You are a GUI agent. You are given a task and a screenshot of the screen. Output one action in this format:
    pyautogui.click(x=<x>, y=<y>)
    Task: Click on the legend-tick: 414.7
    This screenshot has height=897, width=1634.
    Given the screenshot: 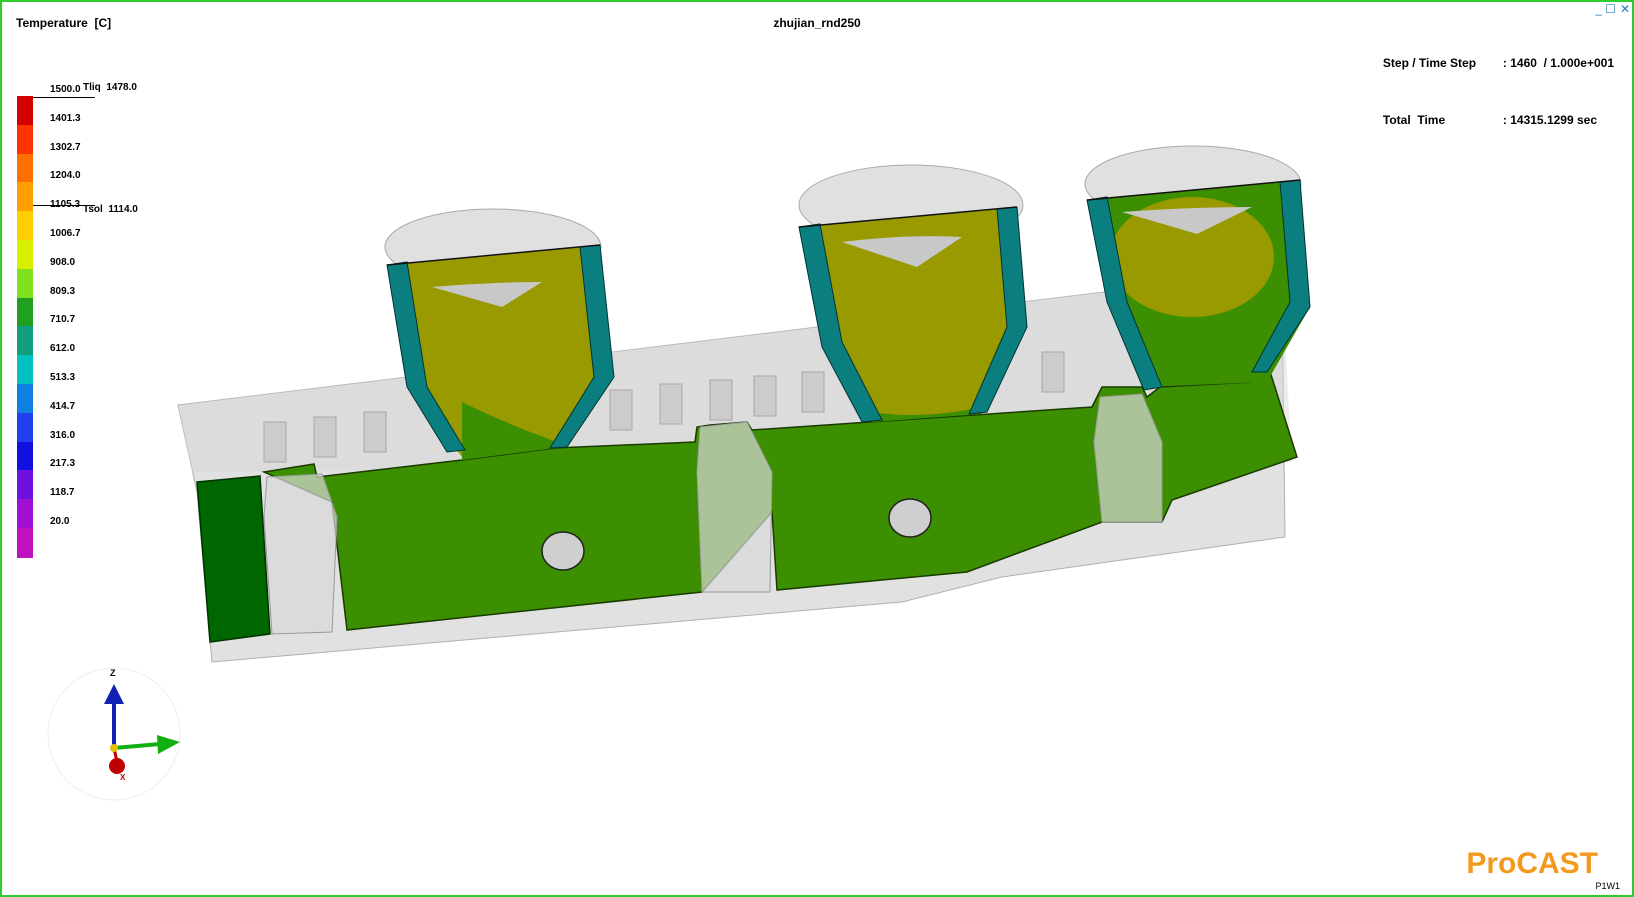 What is the action you would take?
    pyautogui.click(x=63, y=406)
    